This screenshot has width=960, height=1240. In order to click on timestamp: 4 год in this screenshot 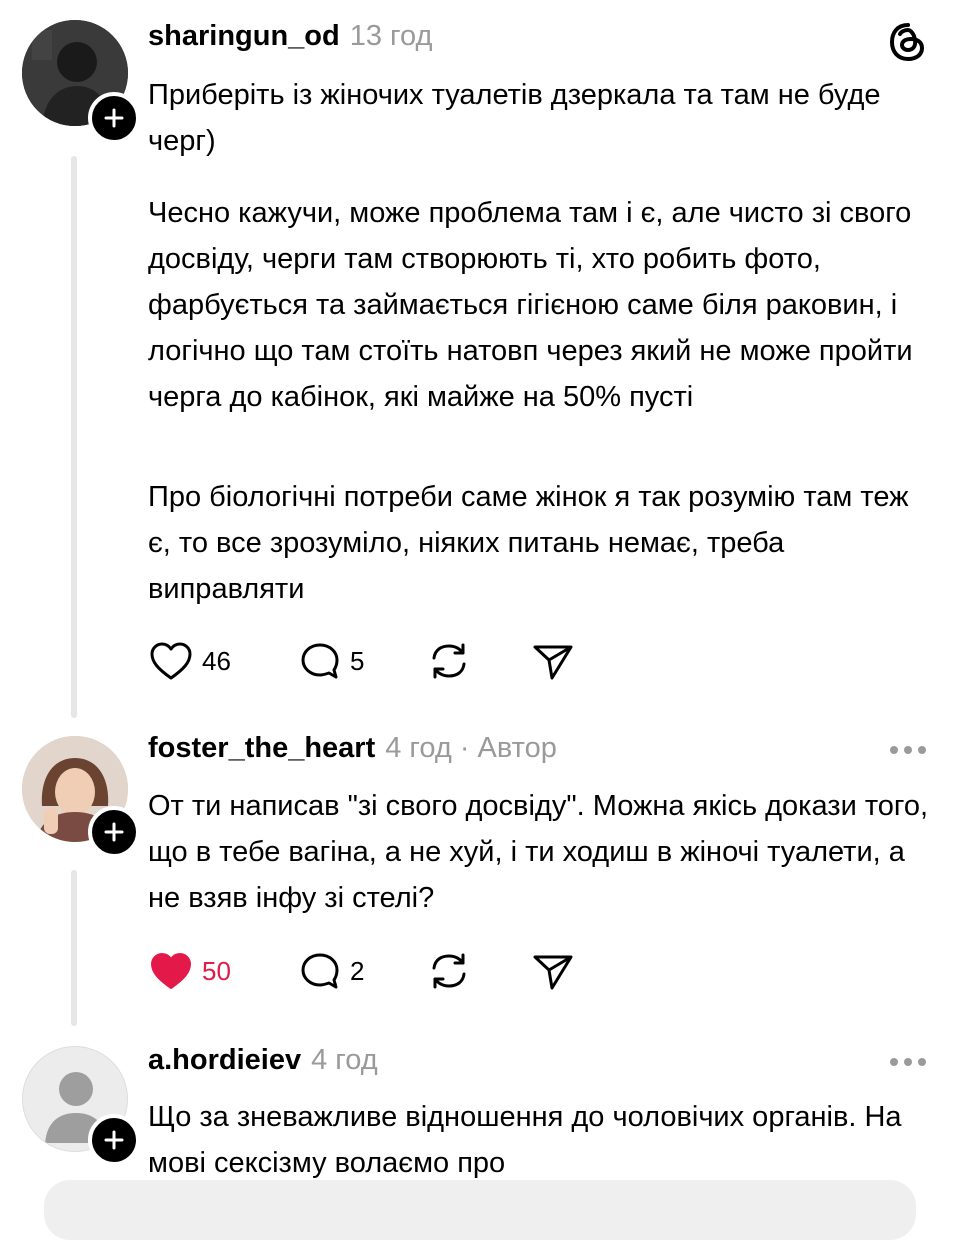, I will do `click(344, 1060)`.